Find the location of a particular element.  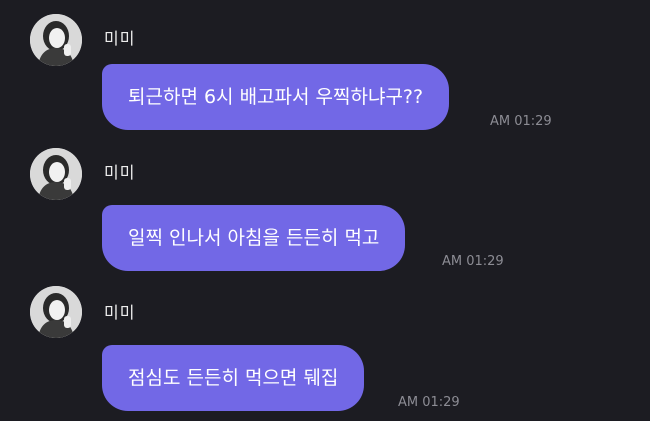

profile-photo-icon is located at coordinates (56, 312).